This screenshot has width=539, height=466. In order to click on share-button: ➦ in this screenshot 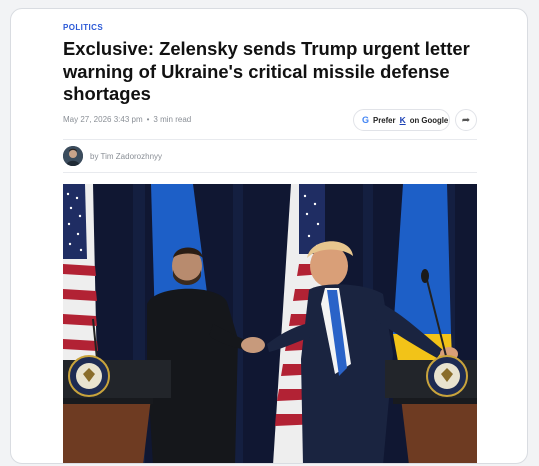, I will do `click(466, 120)`.